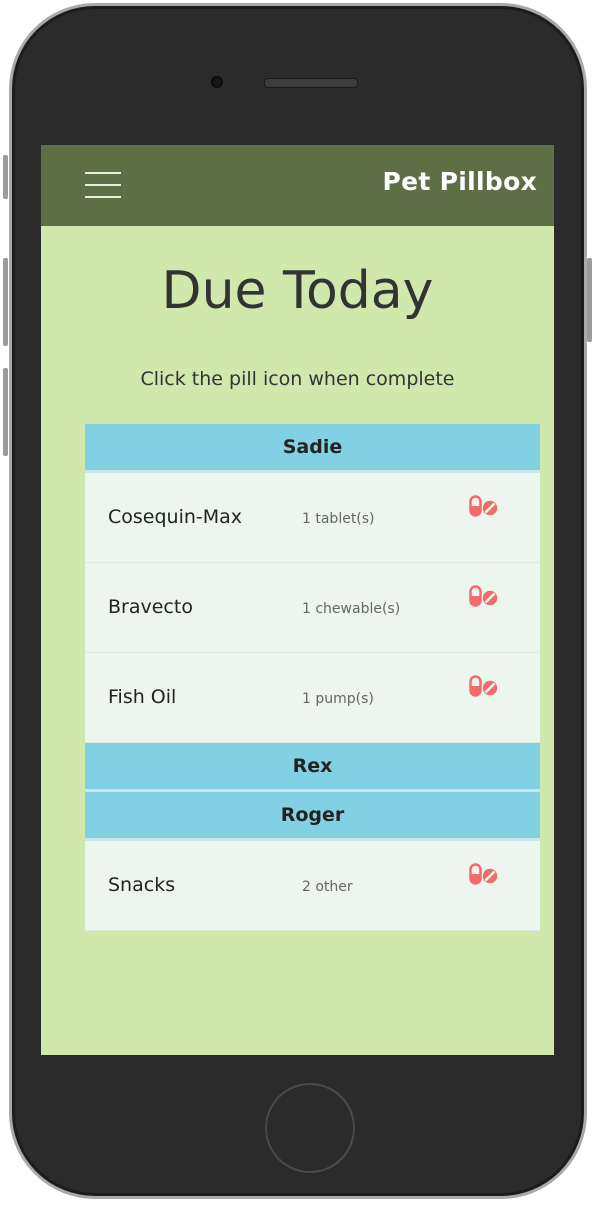 The height and width of the screenshot is (1210, 600). Describe the element at coordinates (312, 448) in the screenshot. I see `pet-header-sadie: Sadie` at that location.